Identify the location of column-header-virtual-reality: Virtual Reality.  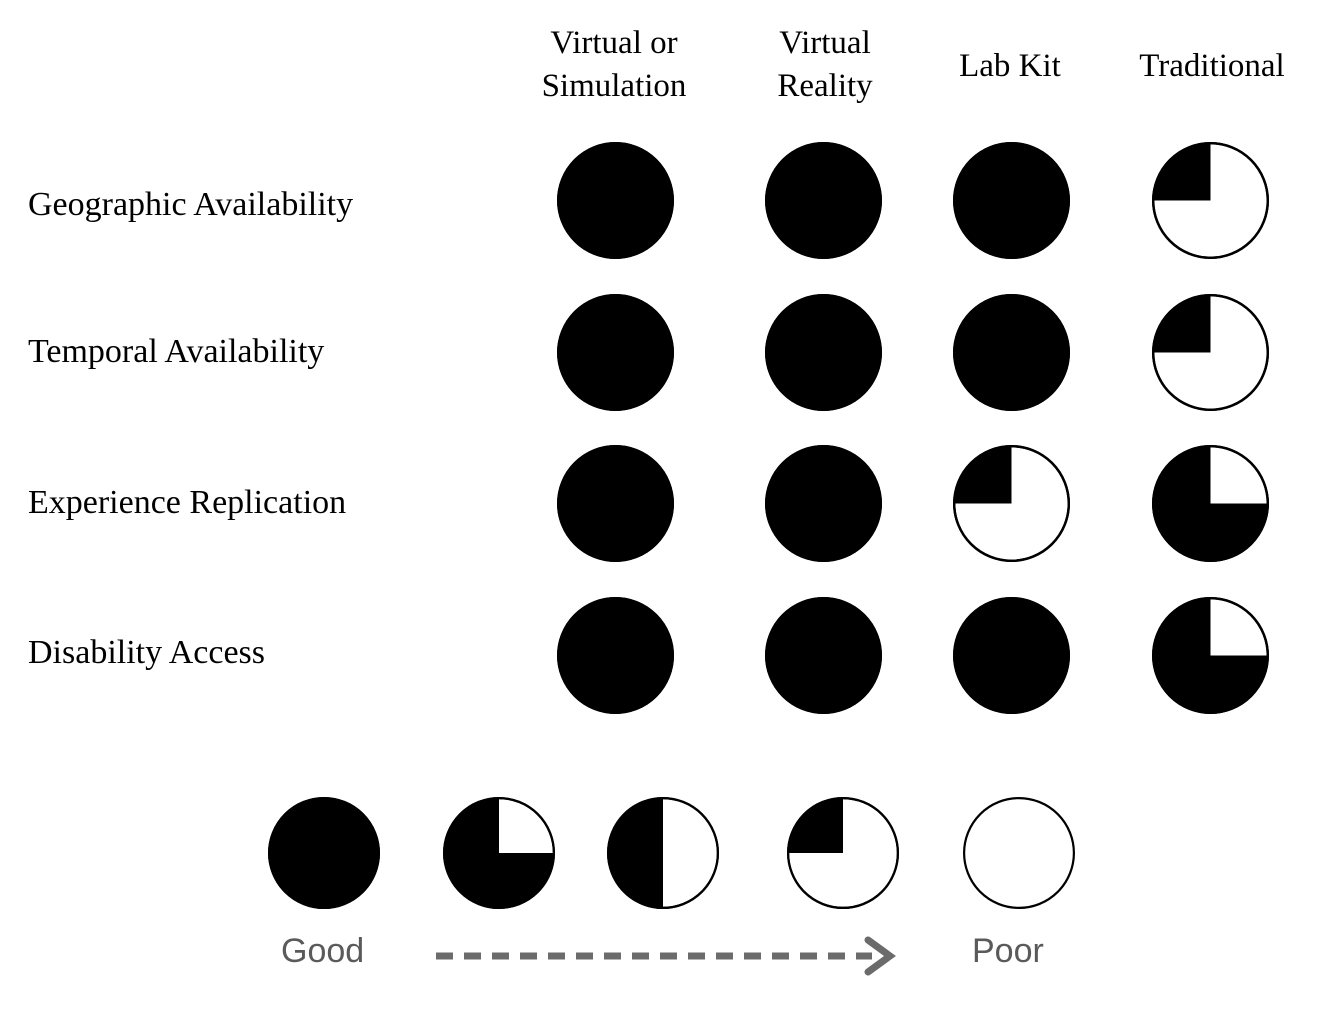
(825, 64).